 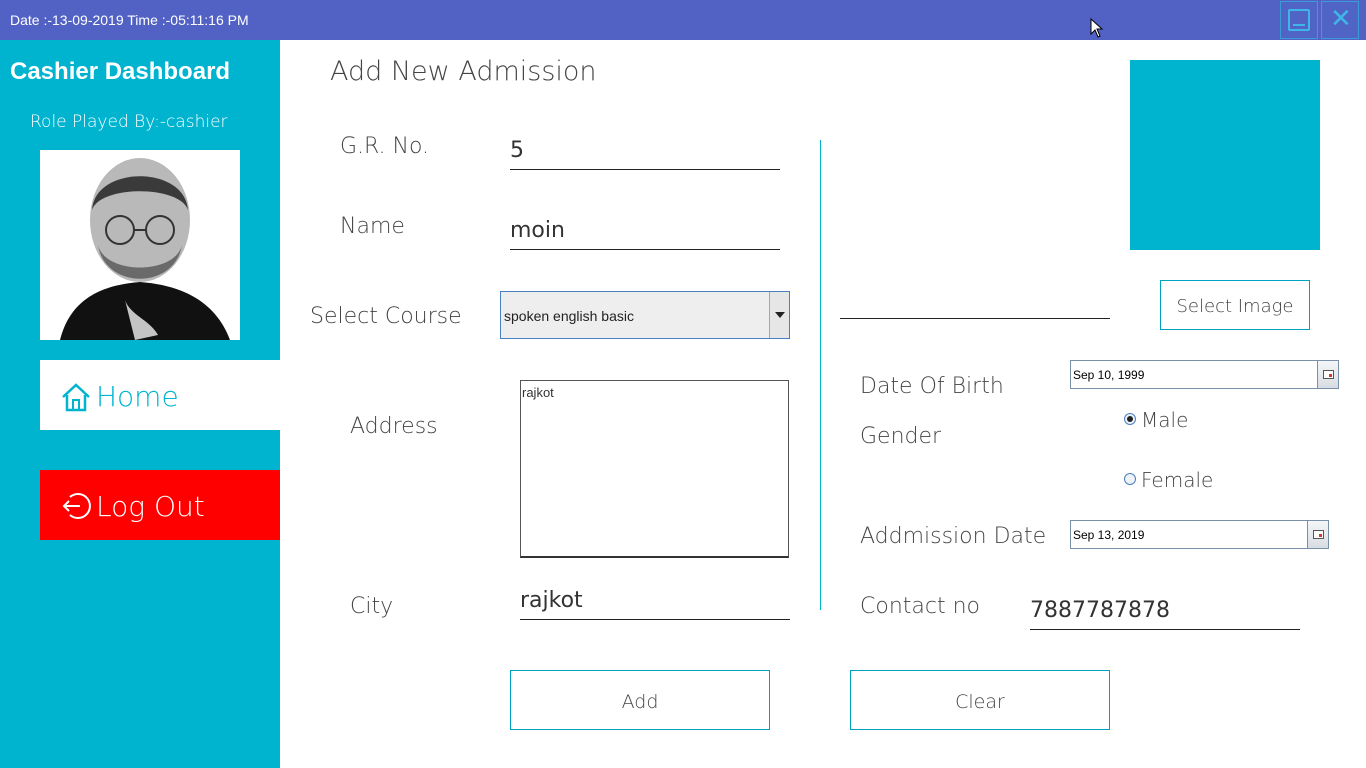 I want to click on logout-button: Log Out, so click(x=160, y=505).